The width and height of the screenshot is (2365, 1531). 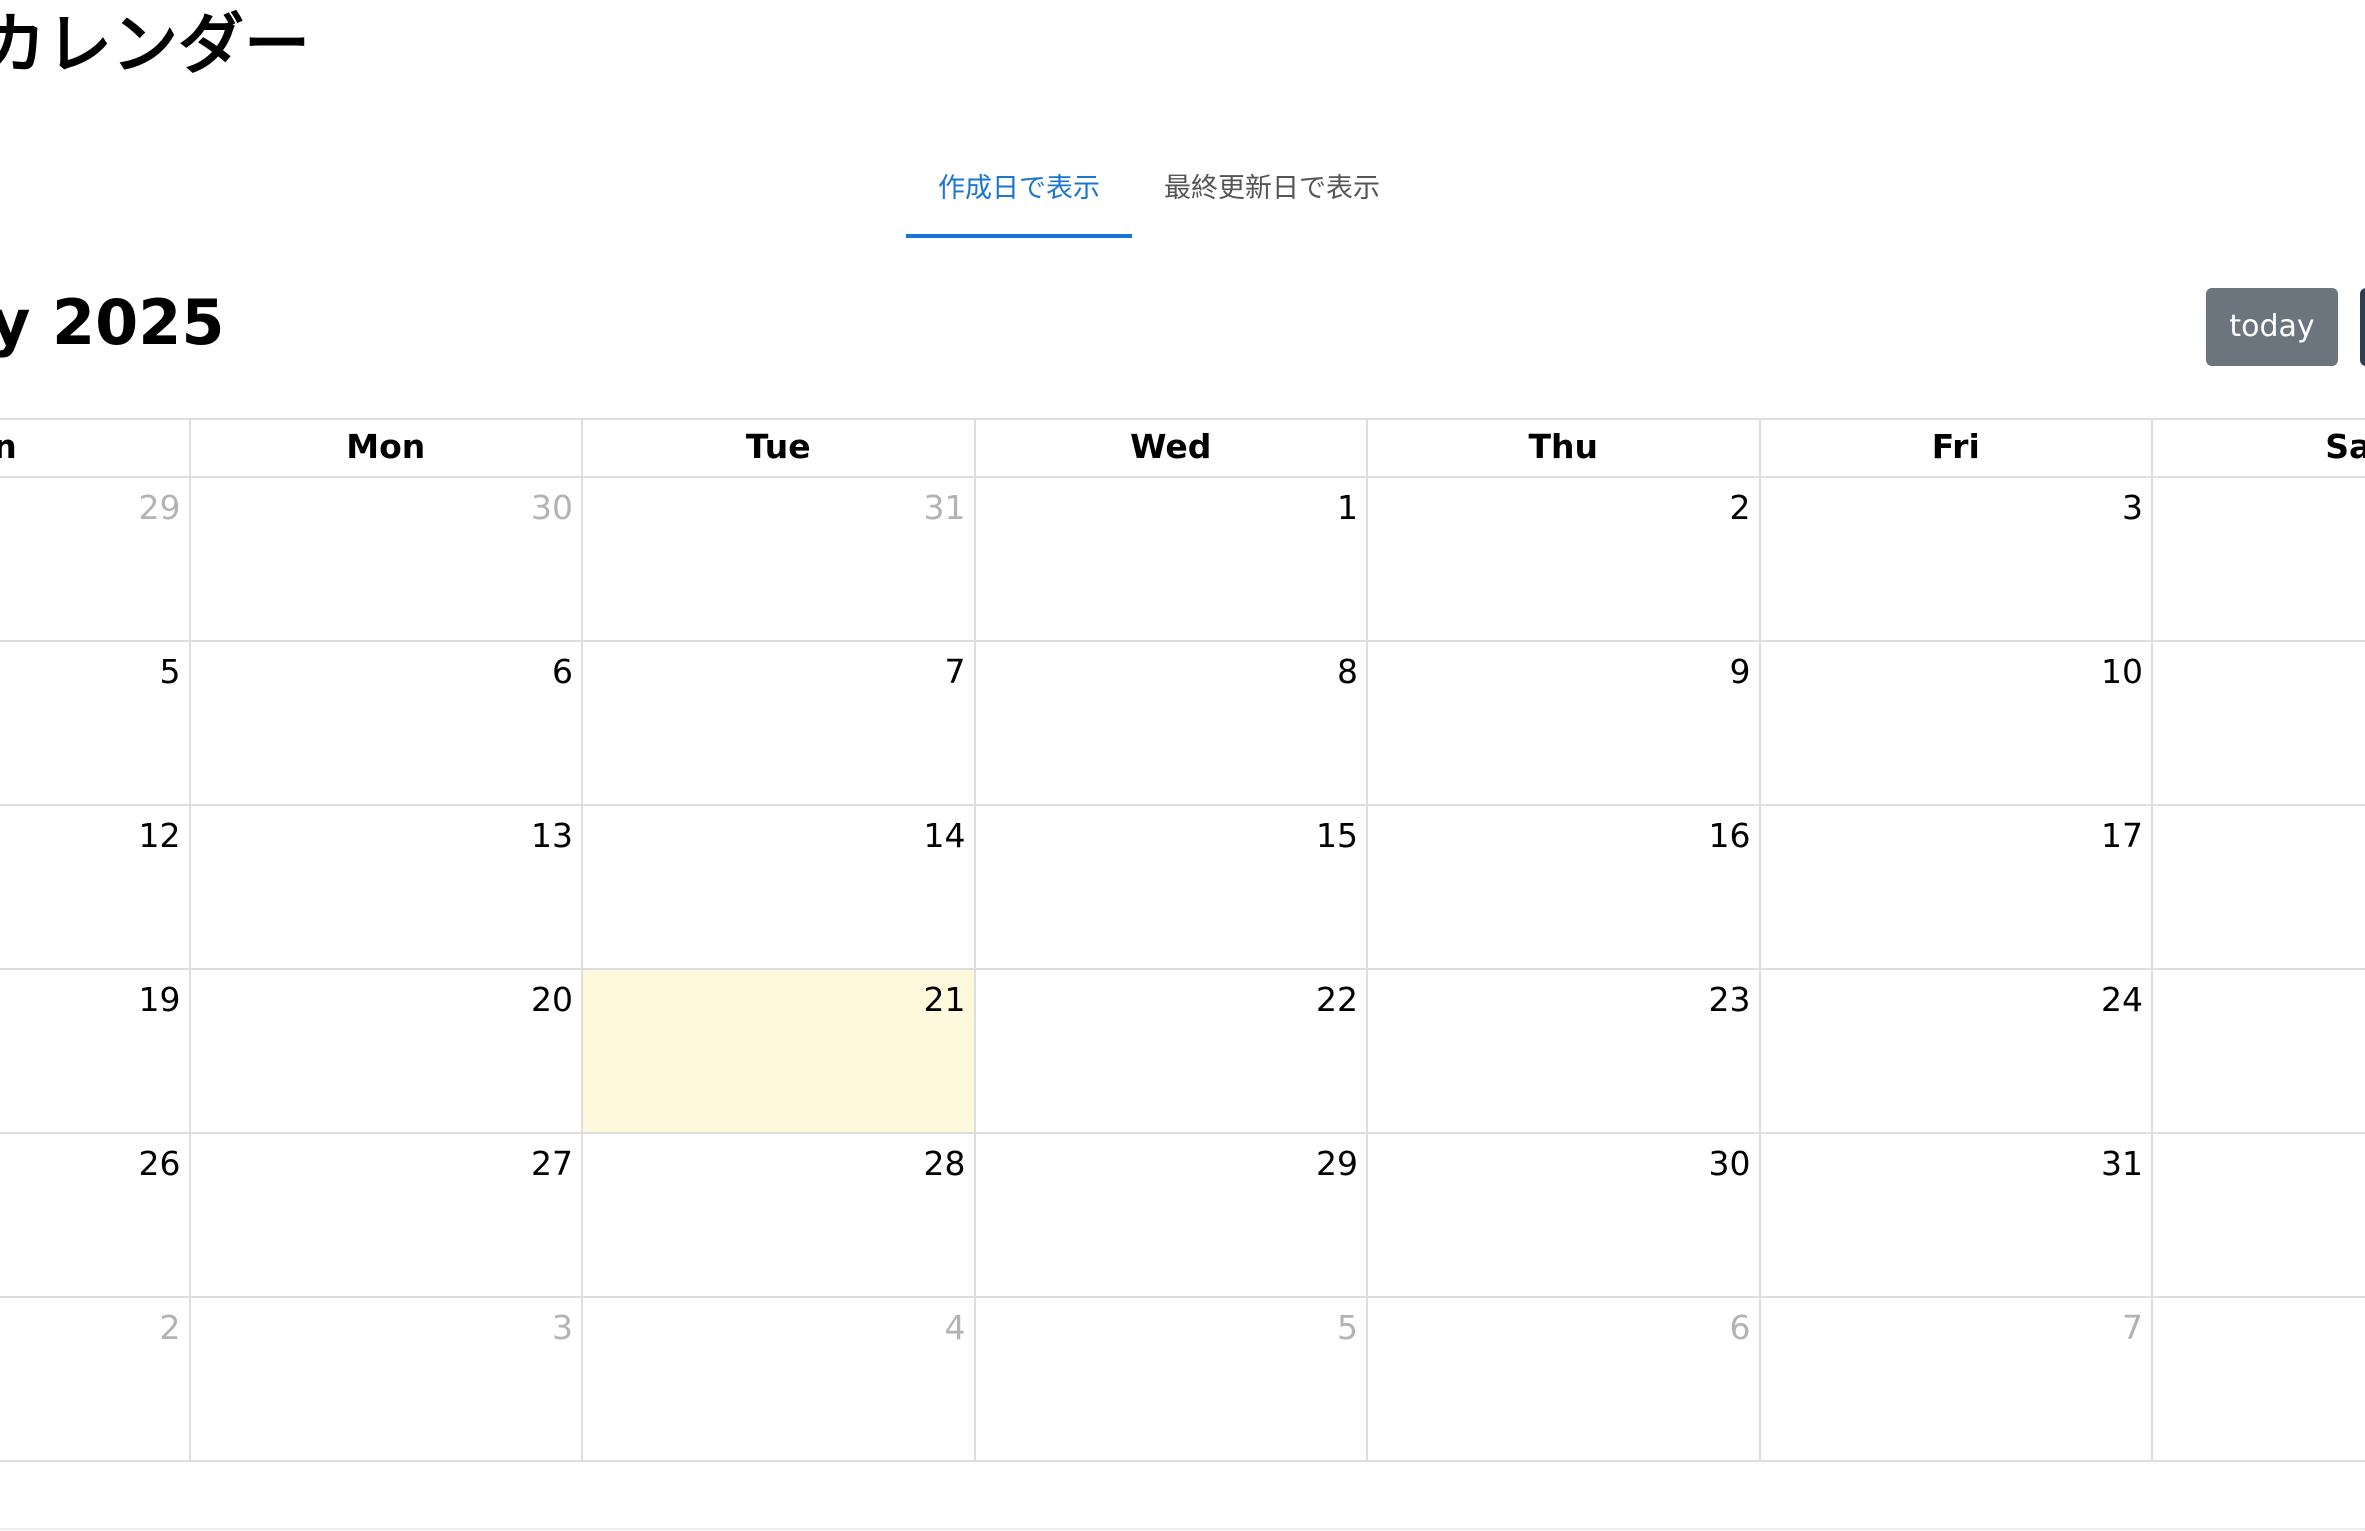 I want to click on divider, so click(x=1182, y=1529).